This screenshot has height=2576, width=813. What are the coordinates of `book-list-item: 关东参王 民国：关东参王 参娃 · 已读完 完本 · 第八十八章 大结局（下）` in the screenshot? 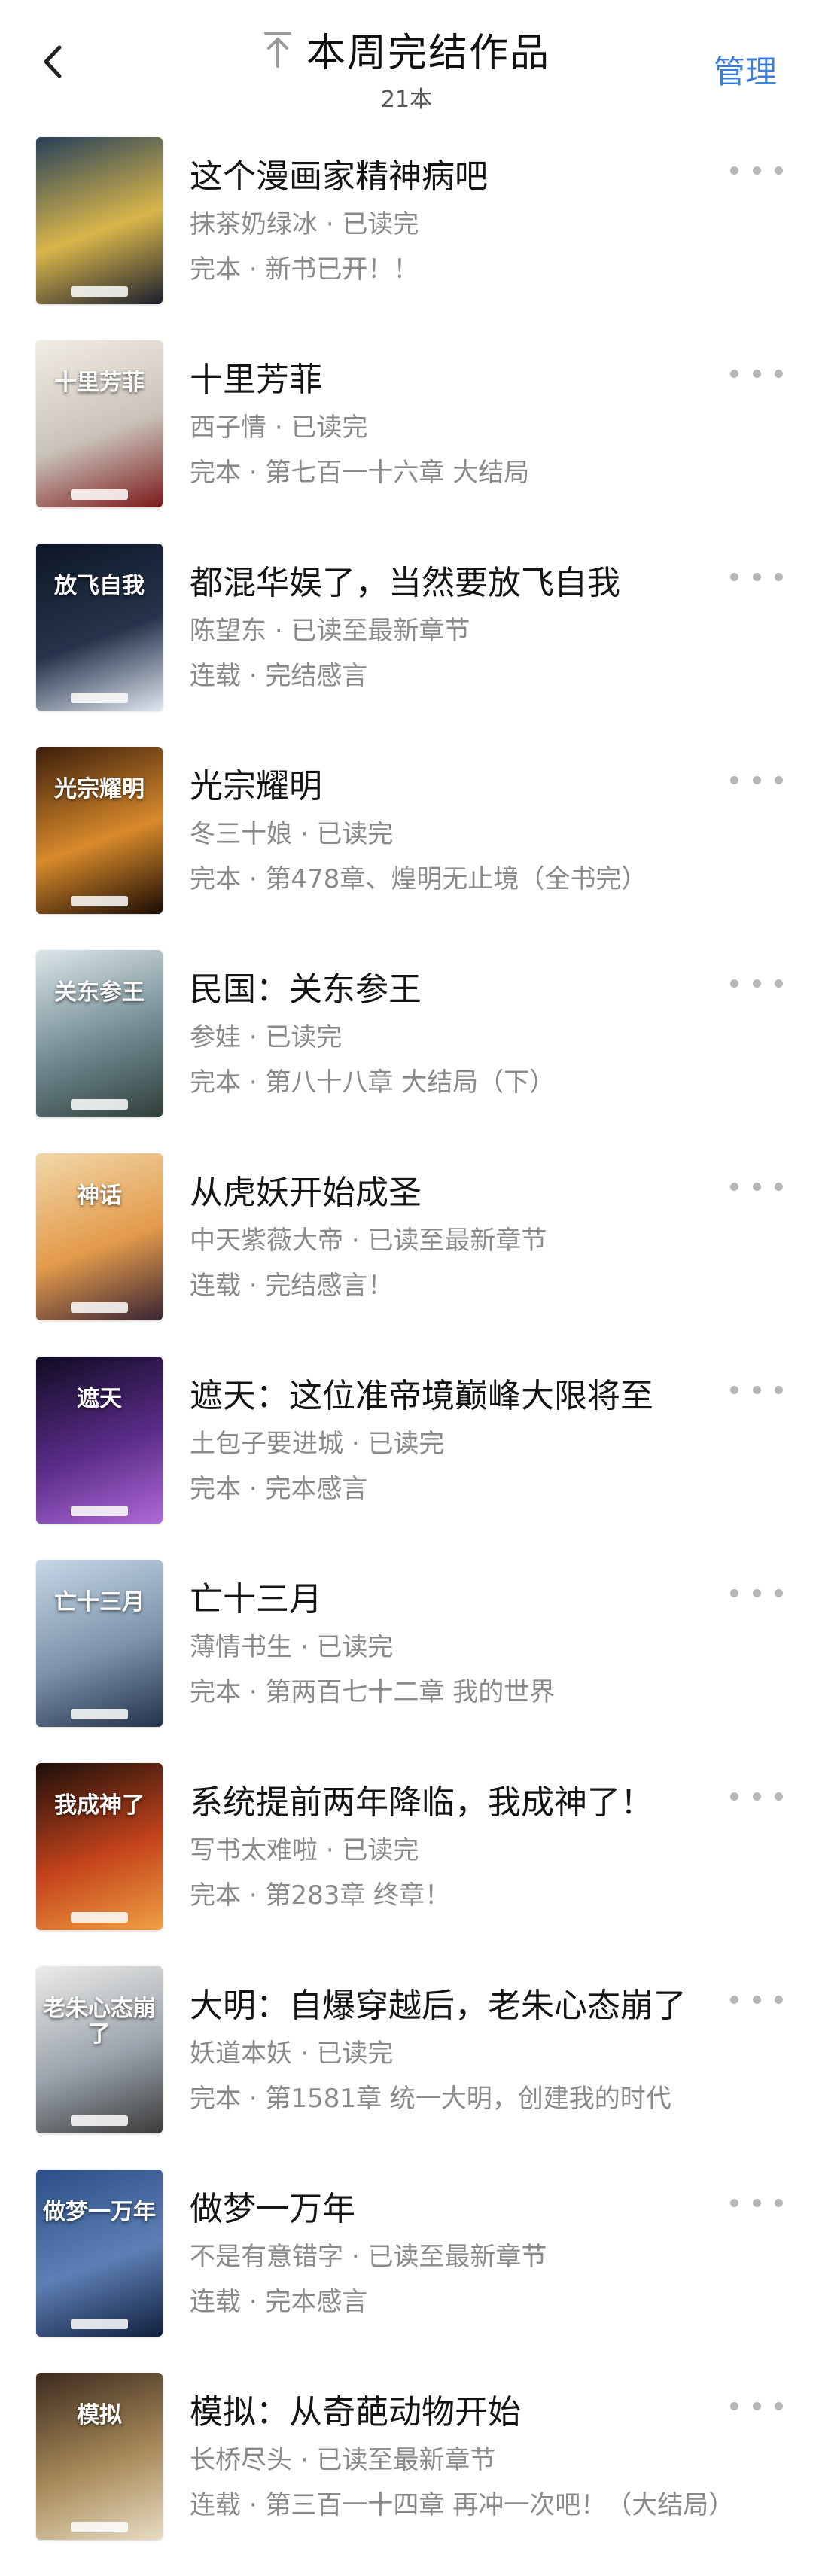 It's located at (406, 1051).